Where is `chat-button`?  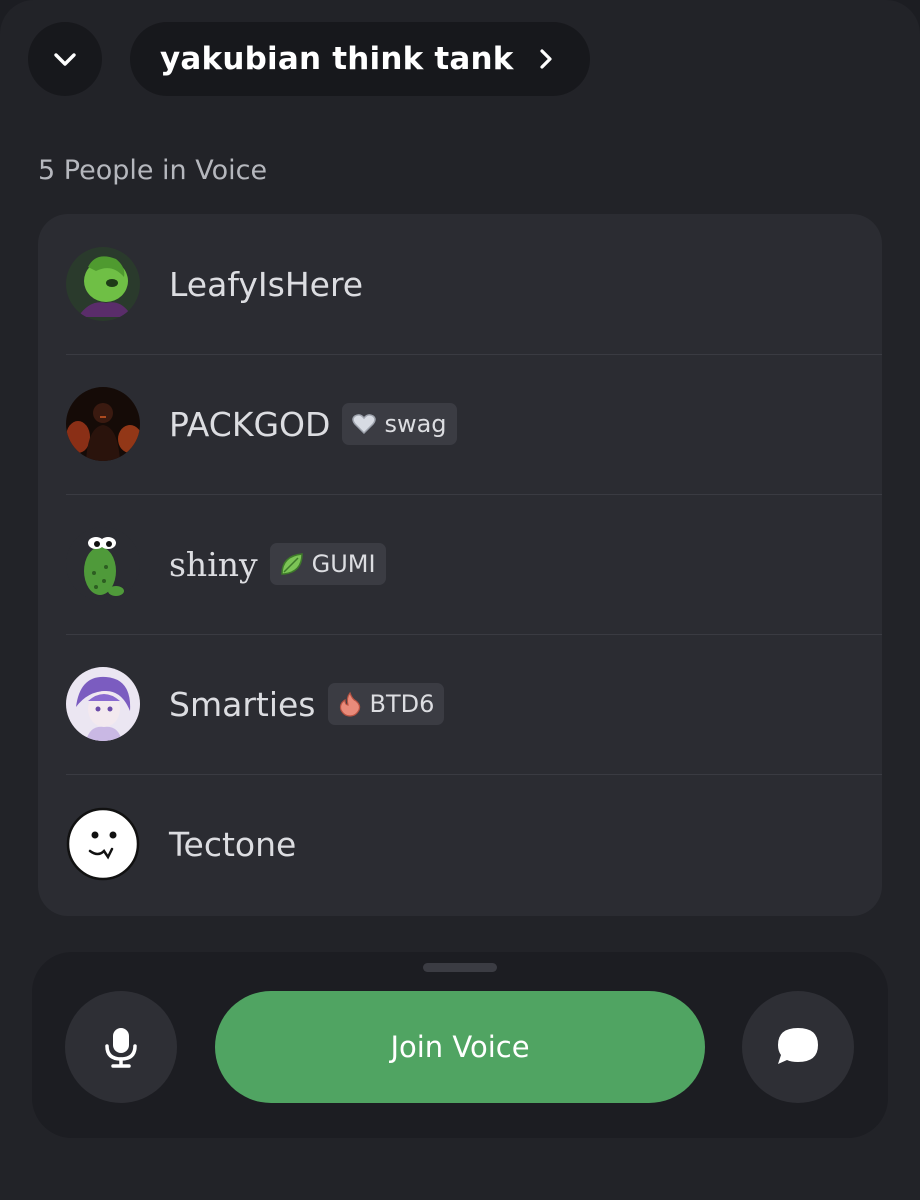
chat-button is located at coordinates (798, 1047).